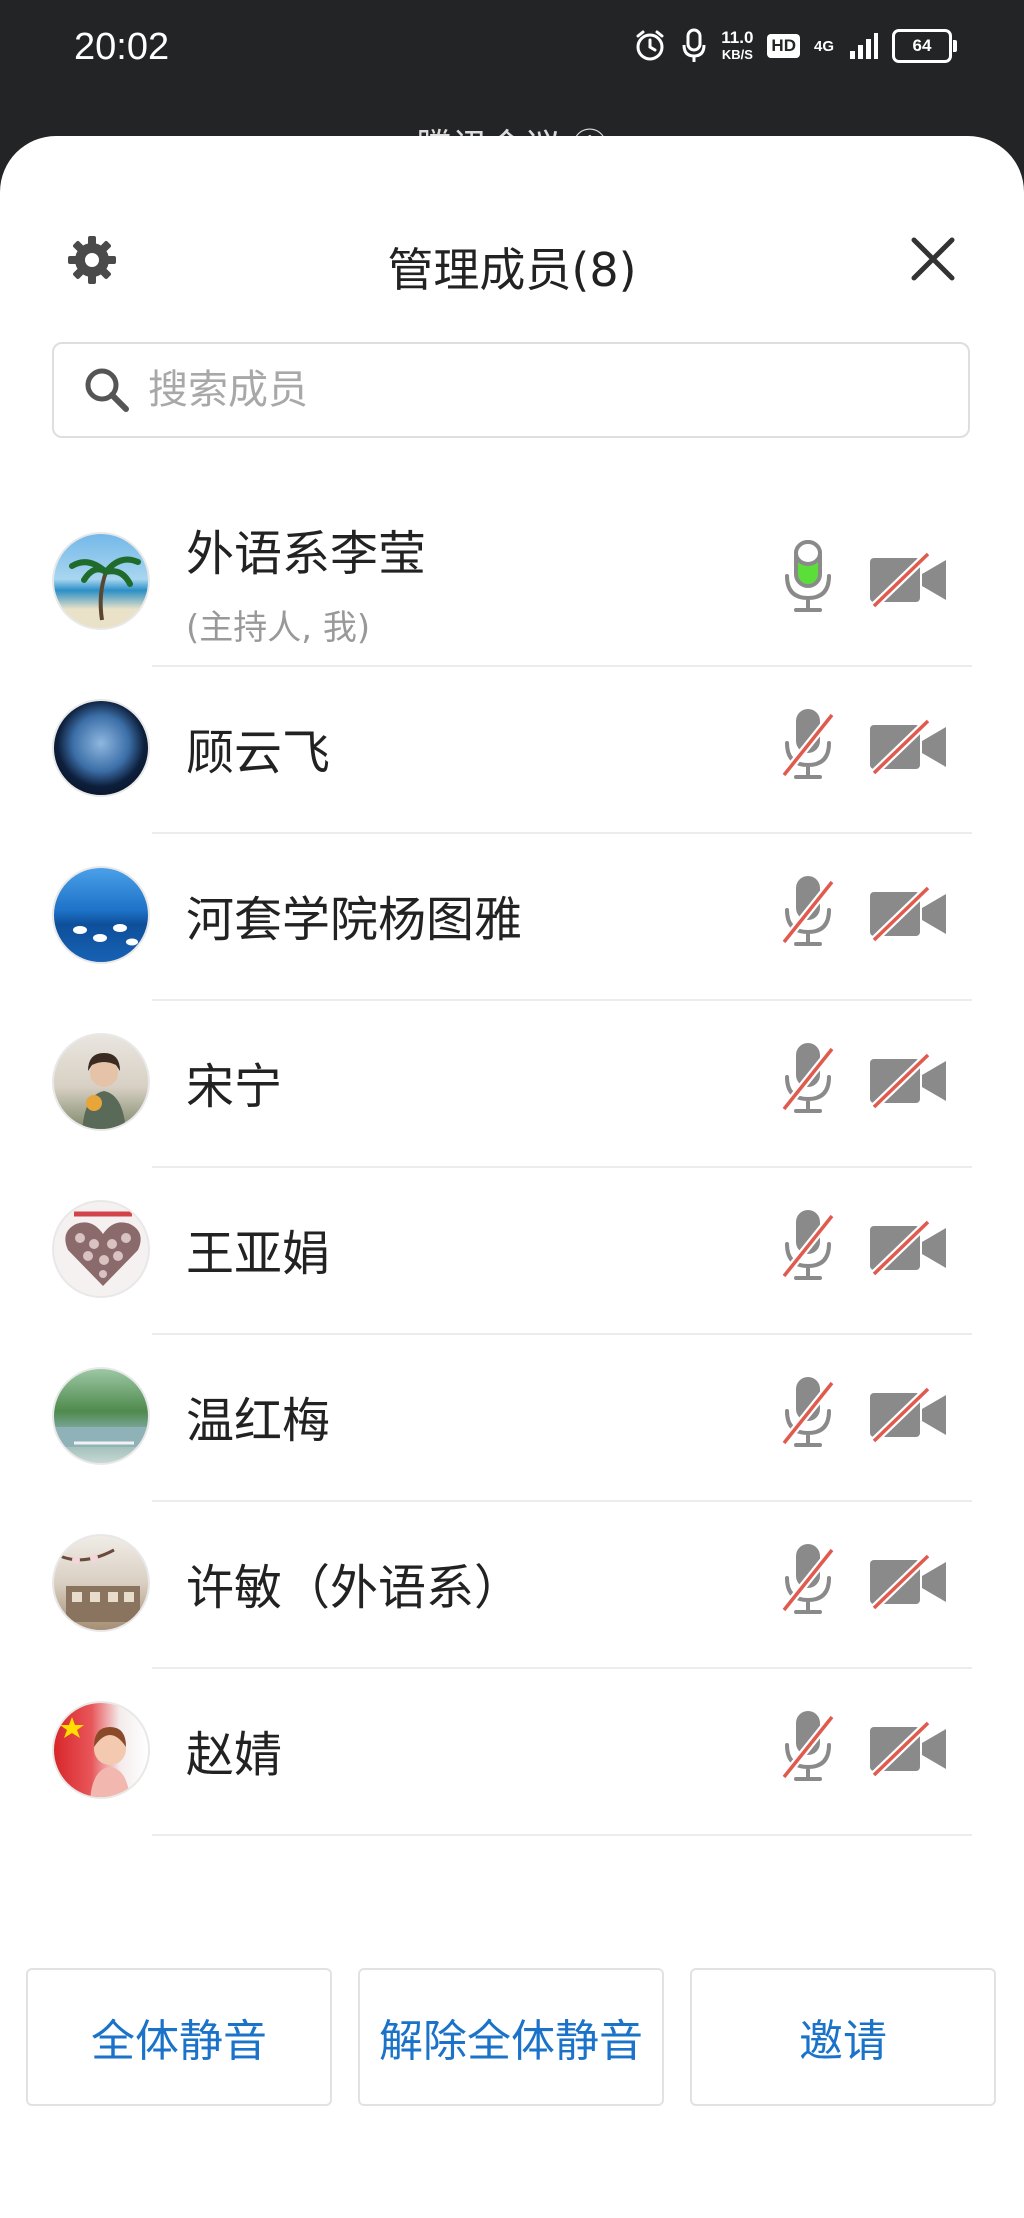  Describe the element at coordinates (234, 1755) in the screenshot. I see `member-name: 赵婧` at that location.